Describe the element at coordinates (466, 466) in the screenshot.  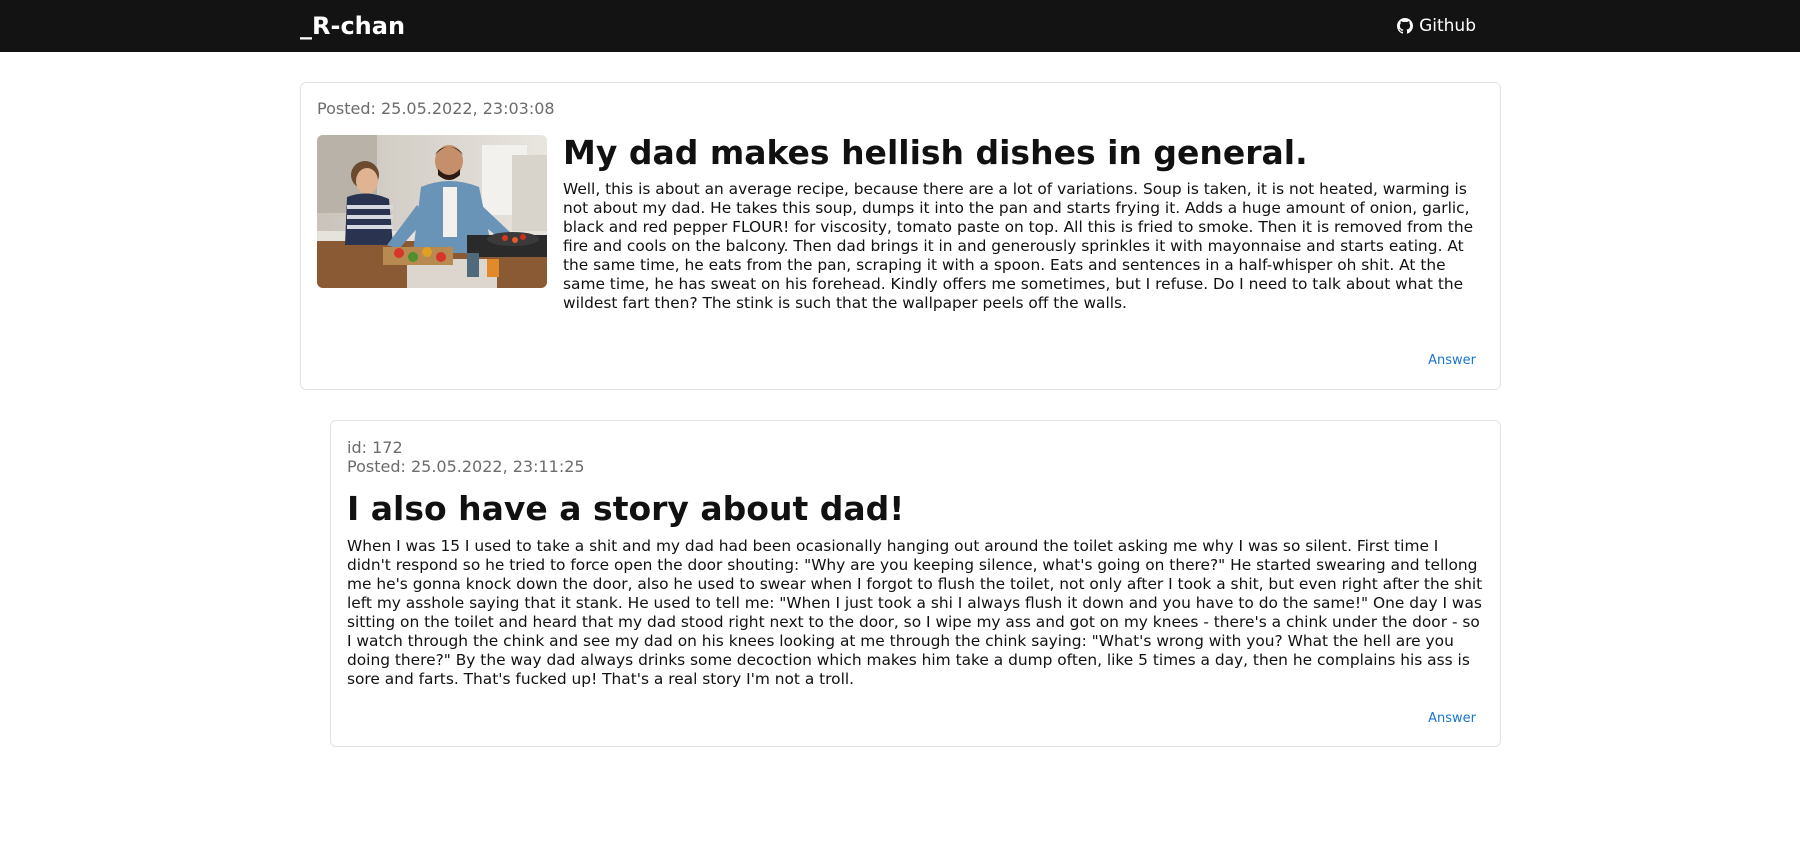
I see `post-date: Posted: 25.05.2022, 23:11:25` at that location.